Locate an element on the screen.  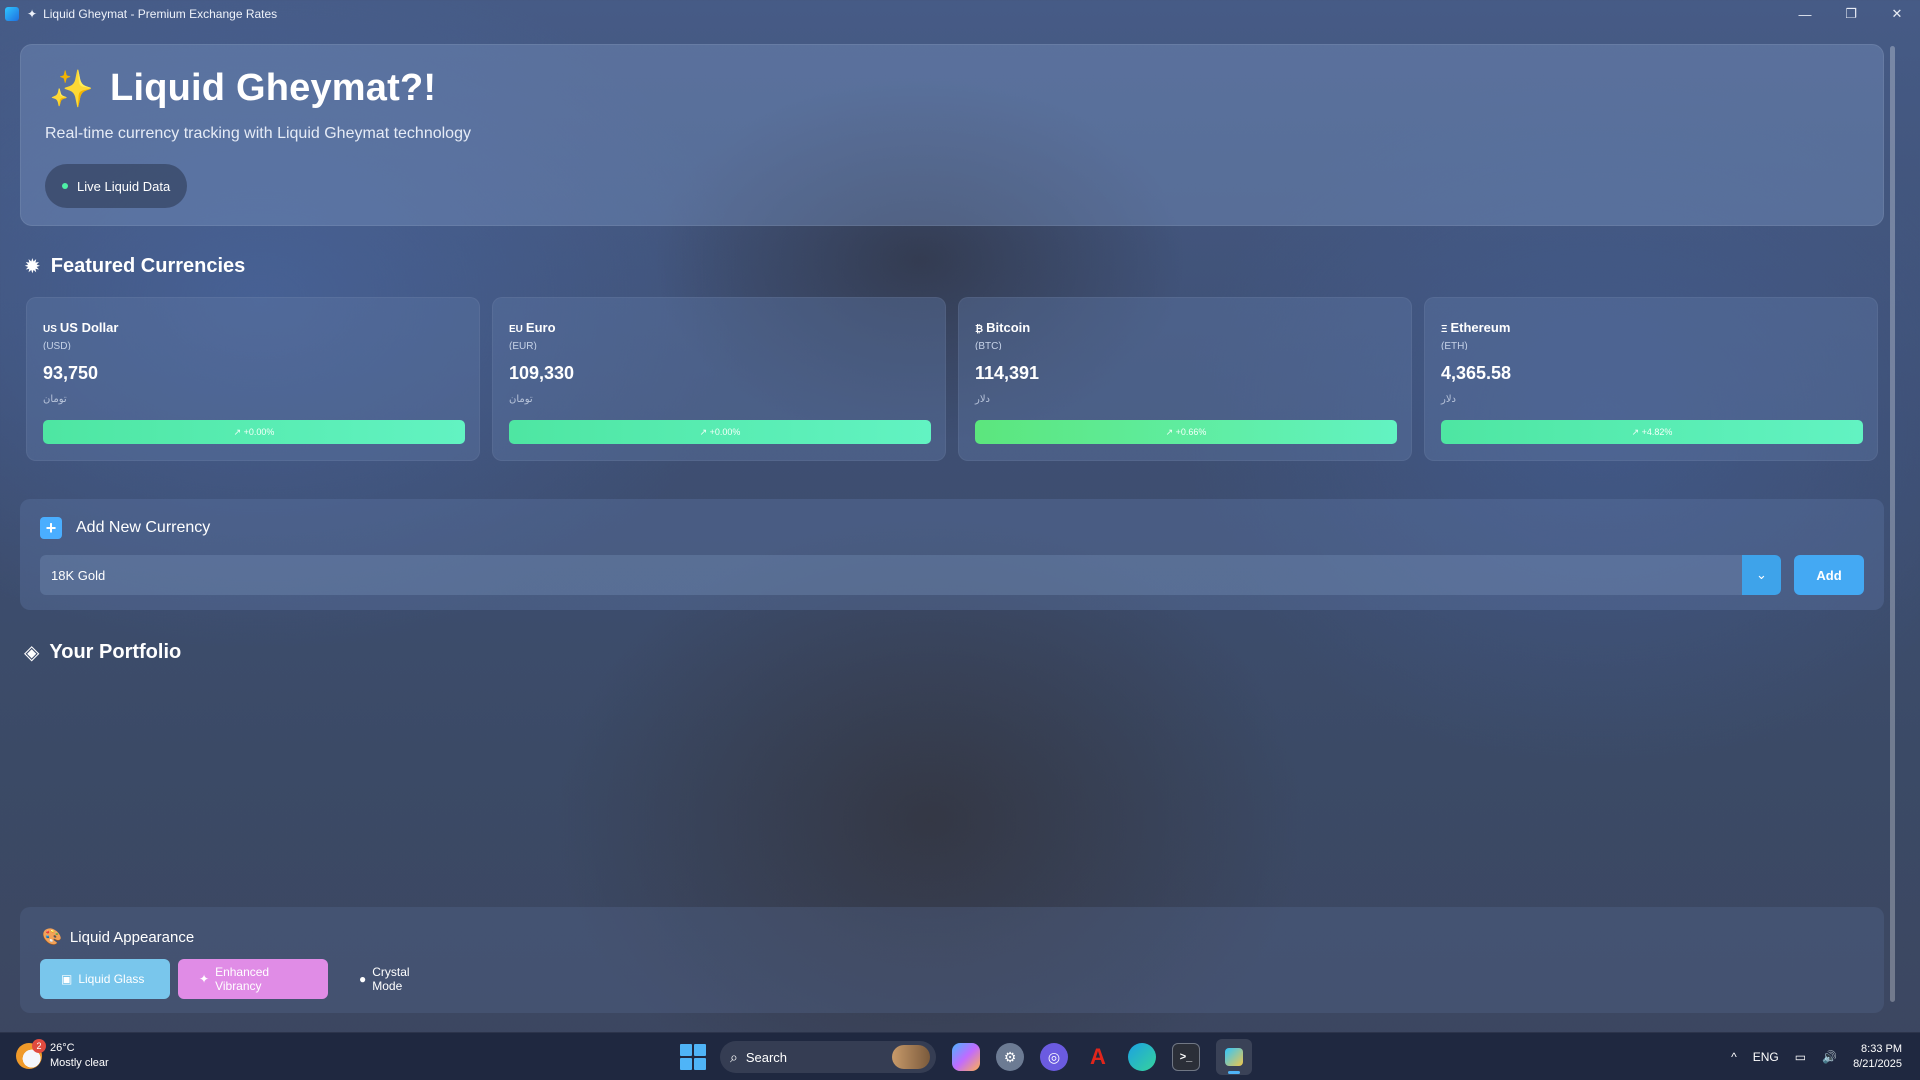
liquid-gheymat-app-icon is located at coordinates (1234, 1057).